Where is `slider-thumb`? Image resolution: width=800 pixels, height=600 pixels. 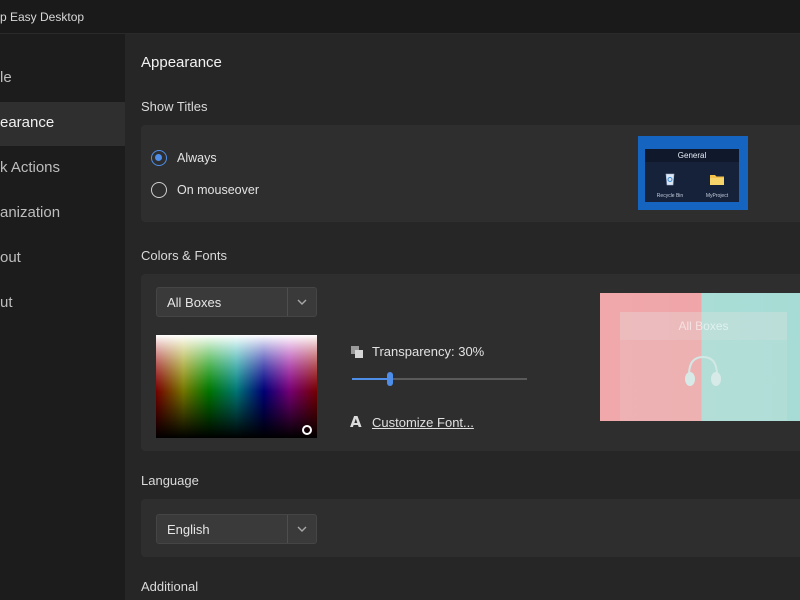 slider-thumb is located at coordinates (390, 379).